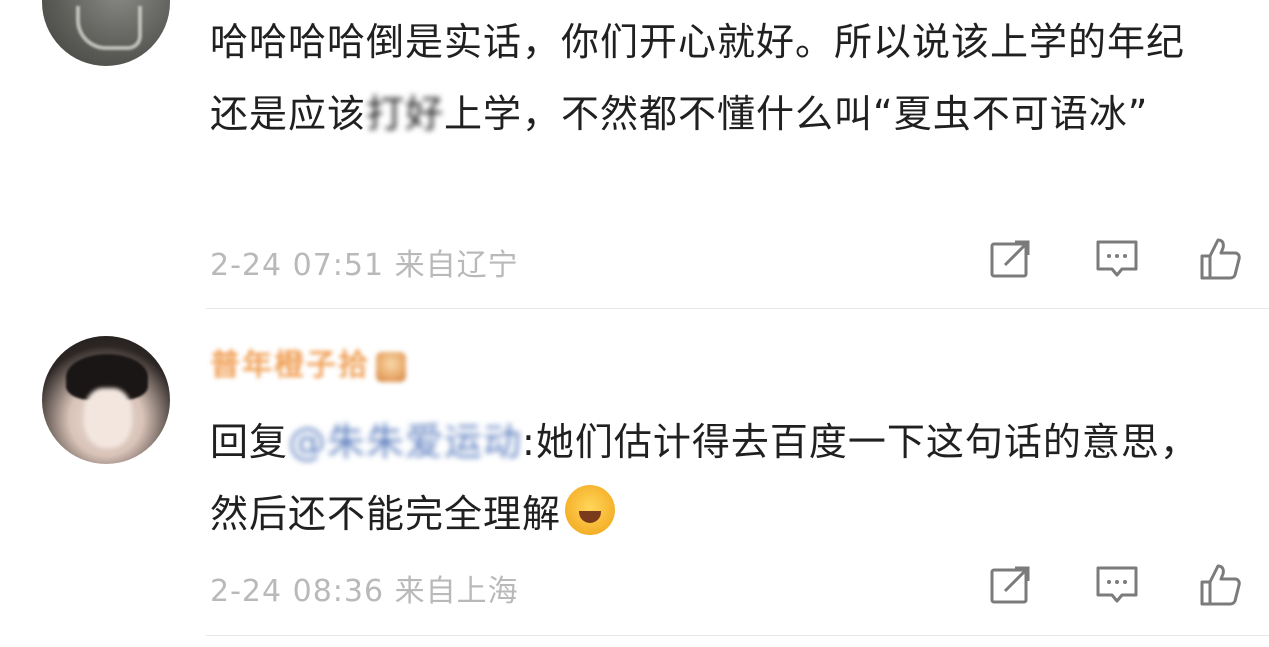  Describe the element at coordinates (796, 114) in the screenshot. I see `comment-text-part: 上学，不然都不懂什么叫“夏虫不可语冰”` at that location.